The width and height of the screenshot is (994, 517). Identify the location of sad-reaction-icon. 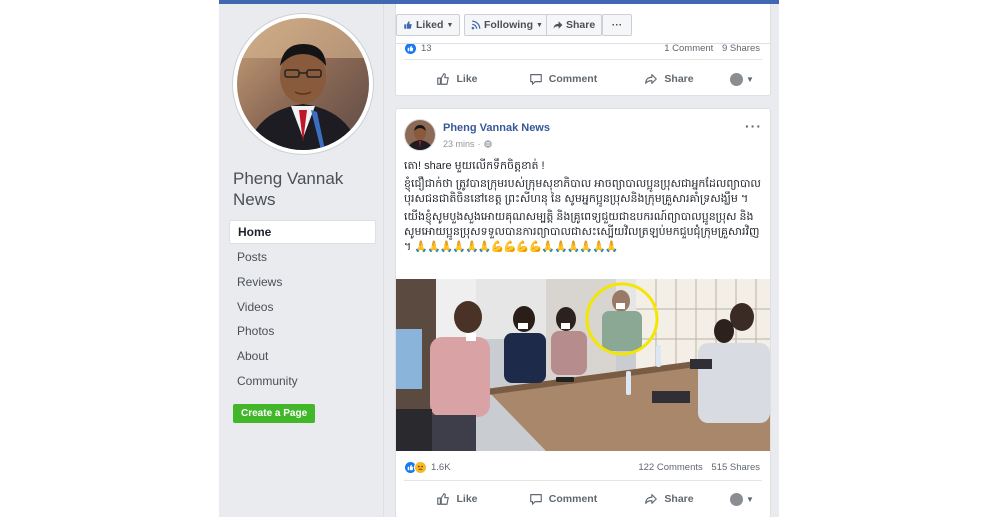
(420, 467).